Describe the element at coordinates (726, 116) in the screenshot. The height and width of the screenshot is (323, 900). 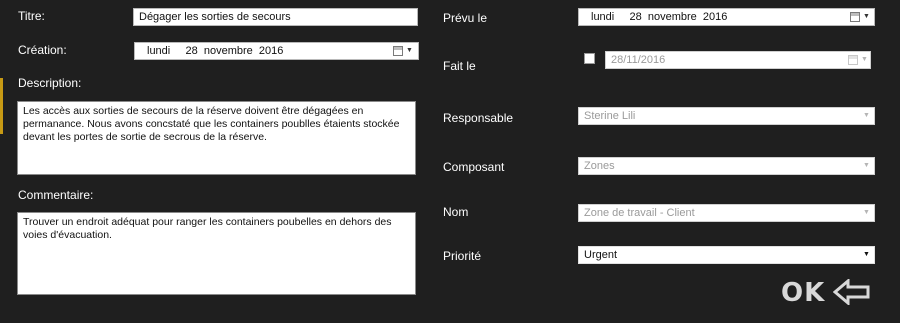
I see `responsable-select: Sterine Lili ▼` at that location.